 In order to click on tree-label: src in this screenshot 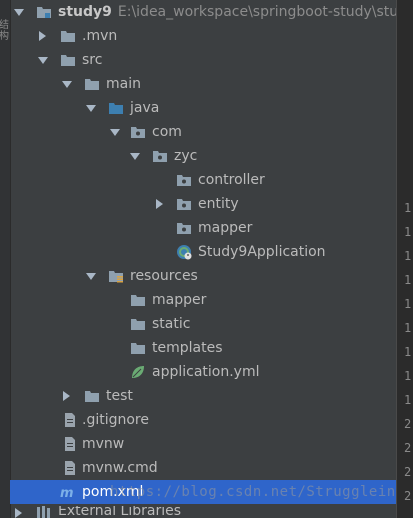, I will do `click(92, 60)`.